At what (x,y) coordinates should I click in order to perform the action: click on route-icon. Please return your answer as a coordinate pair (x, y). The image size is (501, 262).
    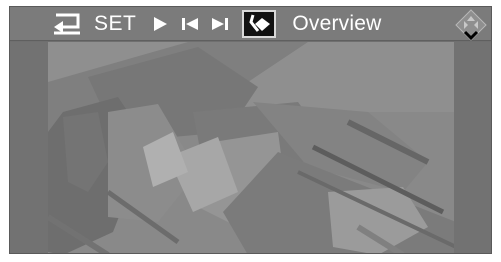
    Looking at the image, I should click on (260, 23).